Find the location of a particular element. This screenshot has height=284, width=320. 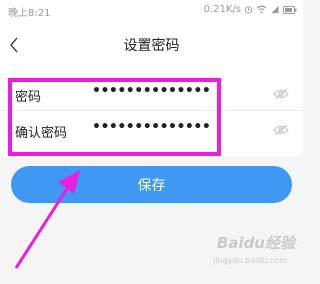

watermark-brand: Baidu经验 is located at coordinates (255, 243).